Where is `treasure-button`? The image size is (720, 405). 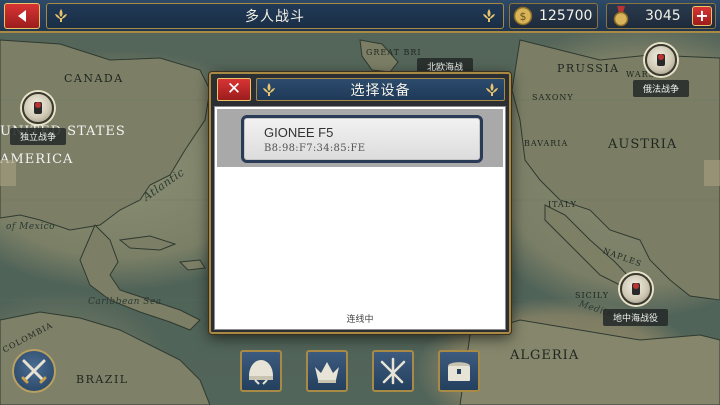 treasure-button is located at coordinates (459, 371).